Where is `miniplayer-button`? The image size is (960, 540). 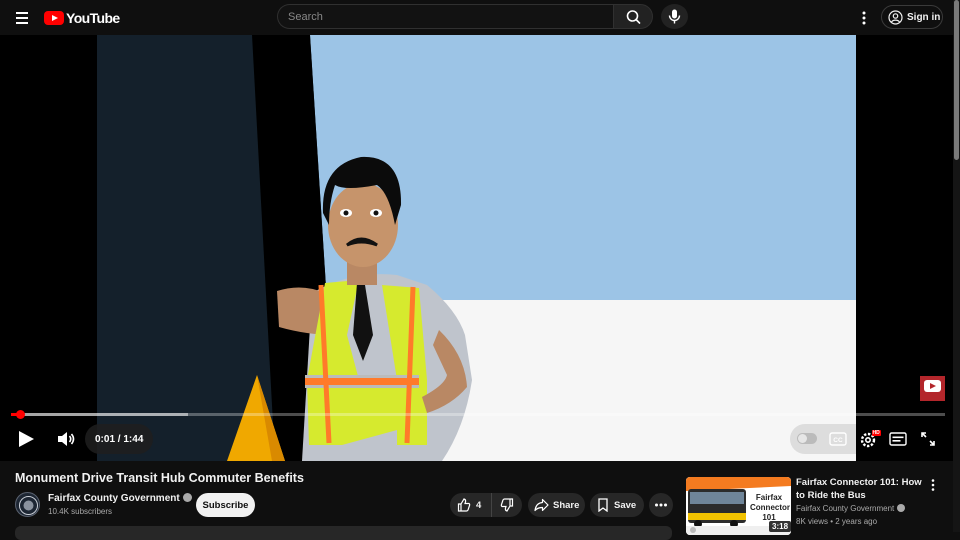 miniplayer-button is located at coordinates (898, 439).